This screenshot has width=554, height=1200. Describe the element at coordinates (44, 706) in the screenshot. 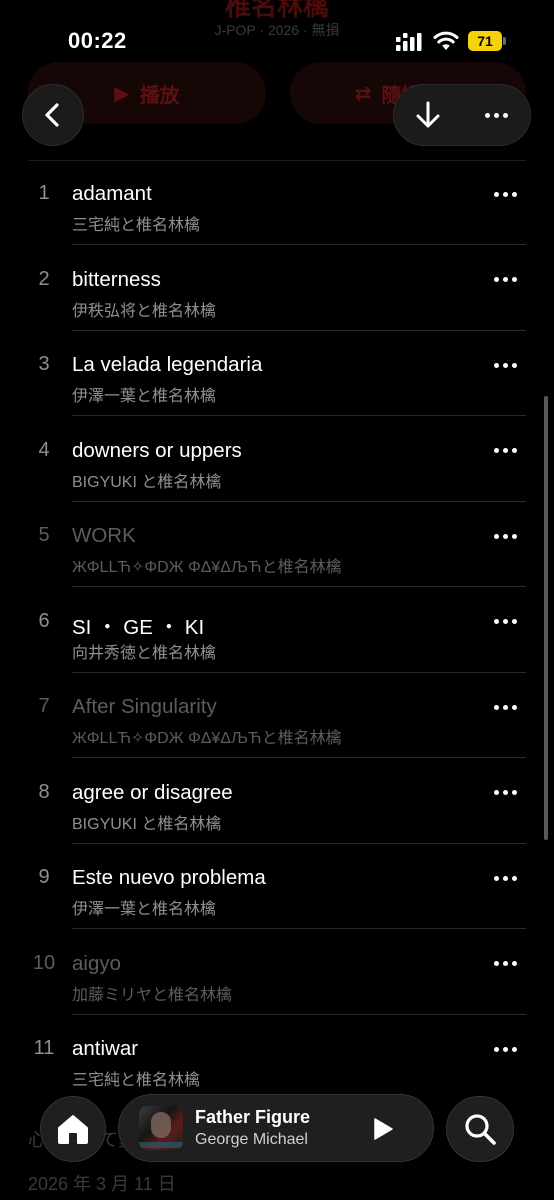

I see `track-number: 7` at that location.